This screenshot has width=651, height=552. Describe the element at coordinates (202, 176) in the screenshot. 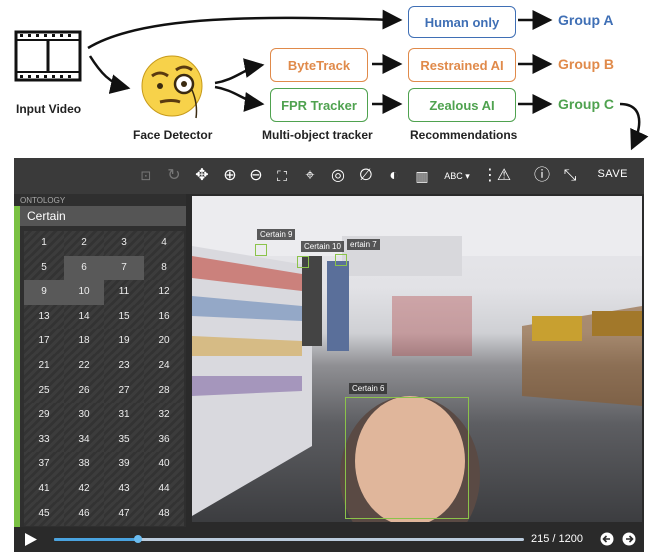

I see `move-icon: ✥` at that location.